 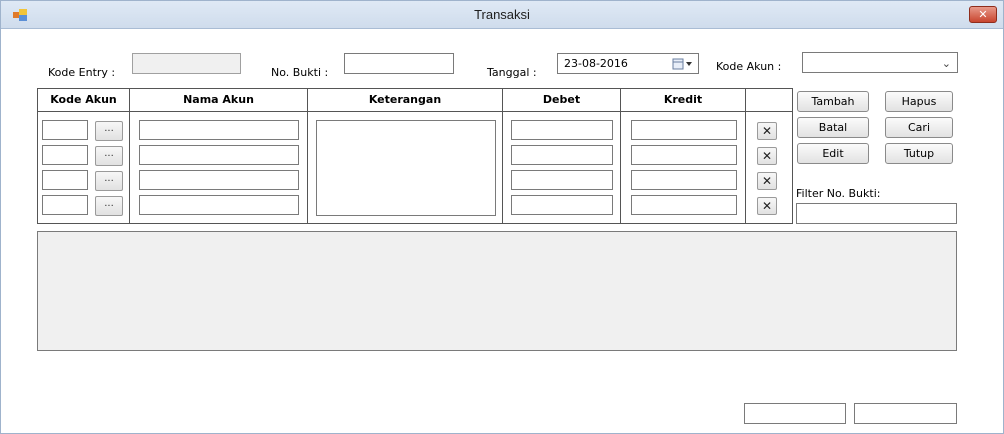 I want to click on batal-button: Batal, so click(x=833, y=127).